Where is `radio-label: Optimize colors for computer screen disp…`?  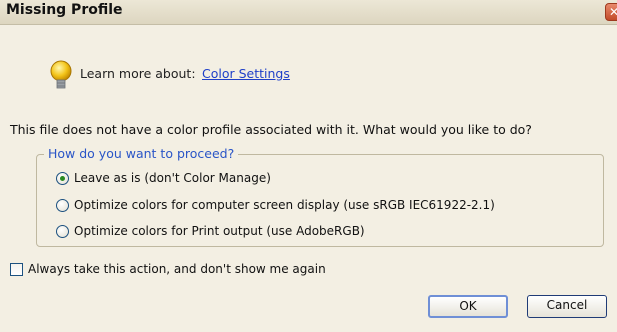 radio-label: Optimize colors for computer screen disp… is located at coordinates (284, 205).